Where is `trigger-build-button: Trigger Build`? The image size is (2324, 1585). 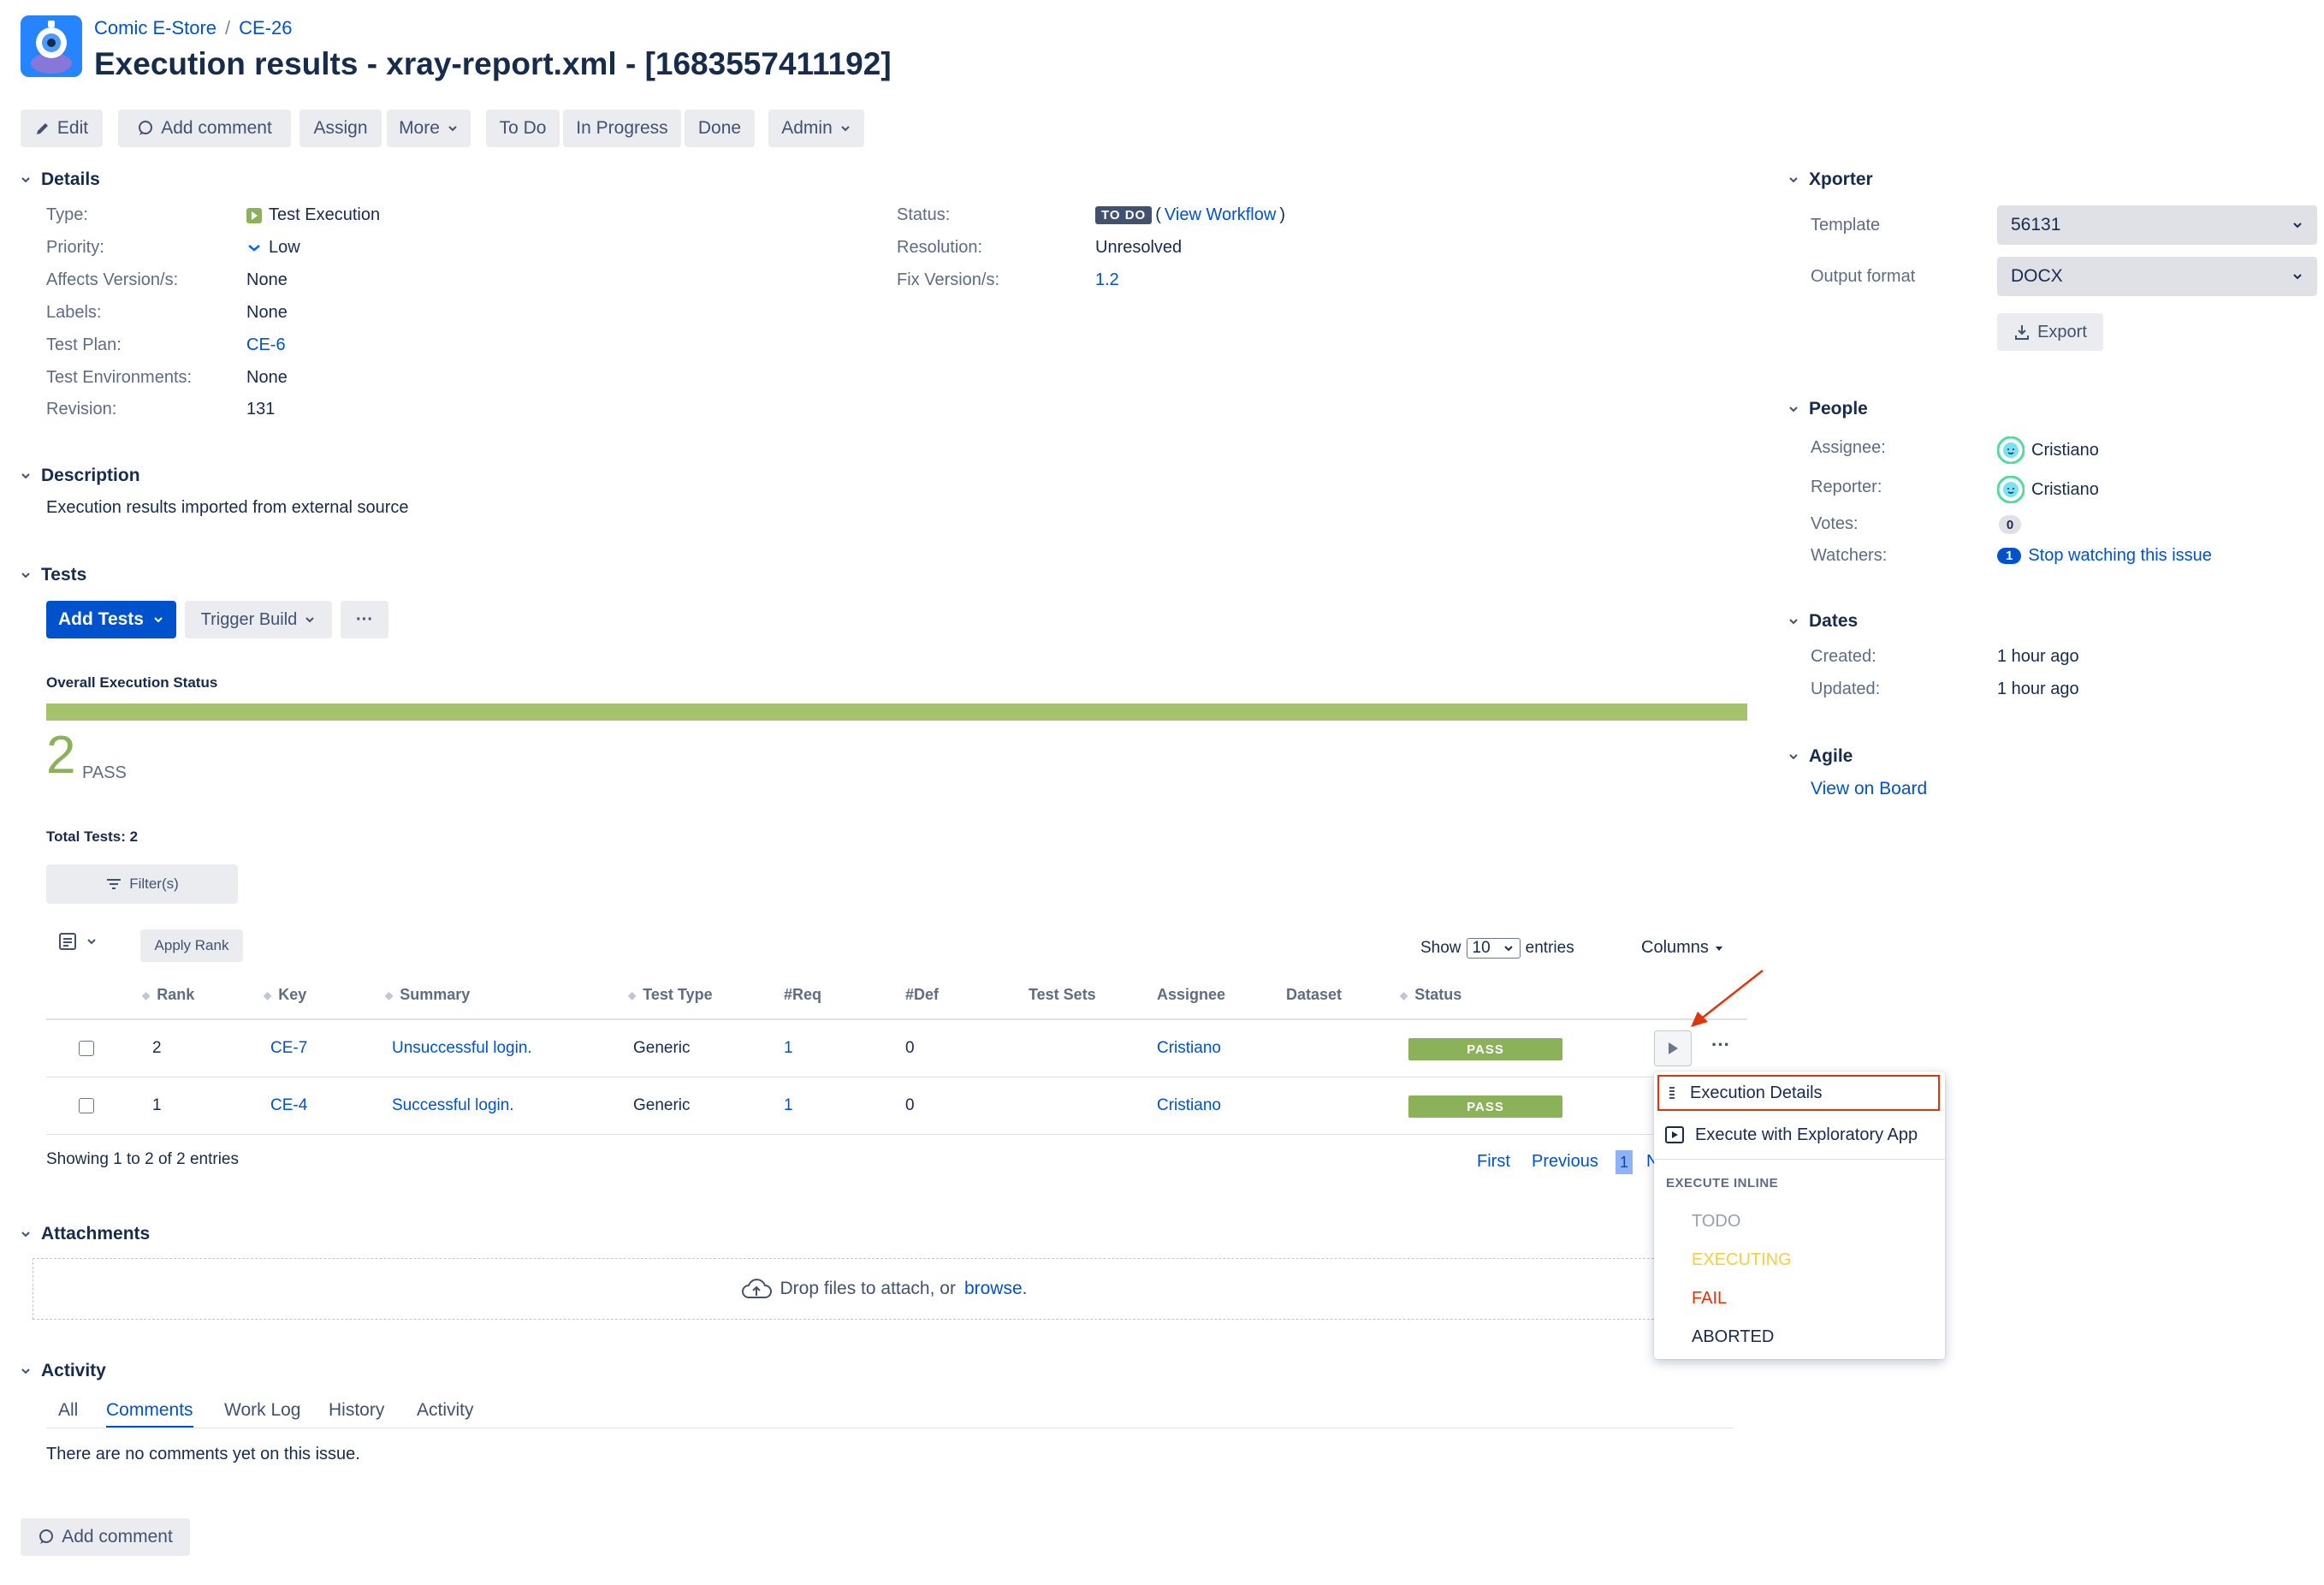
trigger-build-button: Trigger Build is located at coordinates (258, 619).